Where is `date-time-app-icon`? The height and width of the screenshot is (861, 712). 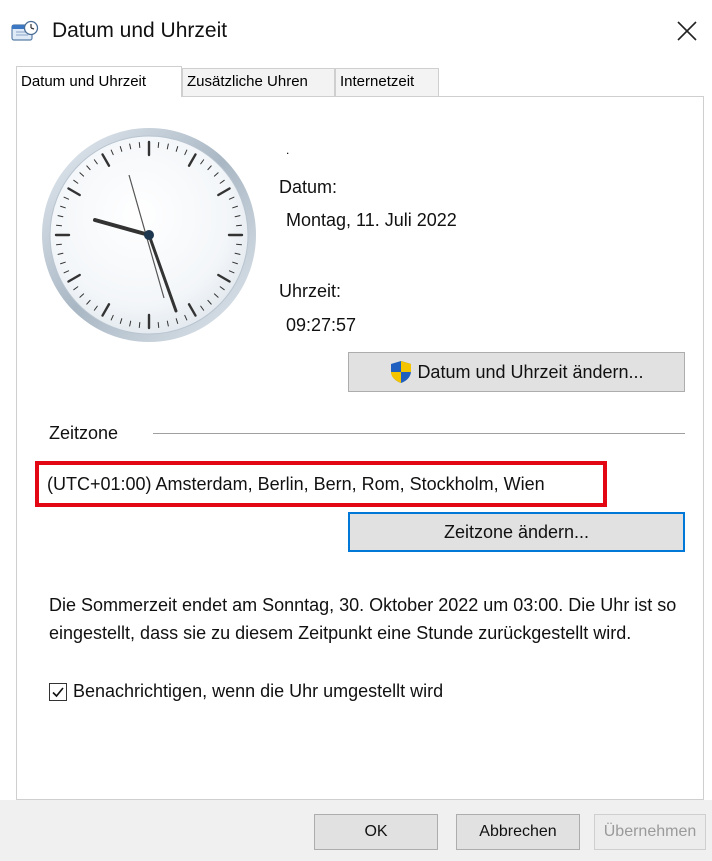 date-time-app-icon is located at coordinates (25, 32).